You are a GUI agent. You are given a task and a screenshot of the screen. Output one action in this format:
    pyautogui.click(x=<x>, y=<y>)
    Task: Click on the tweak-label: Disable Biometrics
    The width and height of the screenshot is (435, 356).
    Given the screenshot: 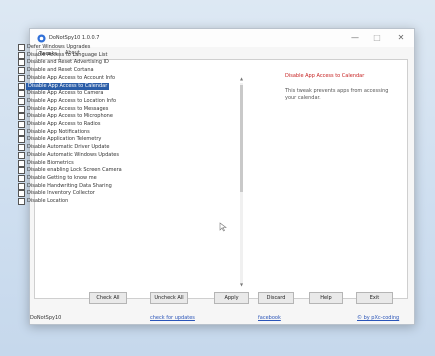 What is the action you would take?
    pyautogui.click(x=50, y=162)
    